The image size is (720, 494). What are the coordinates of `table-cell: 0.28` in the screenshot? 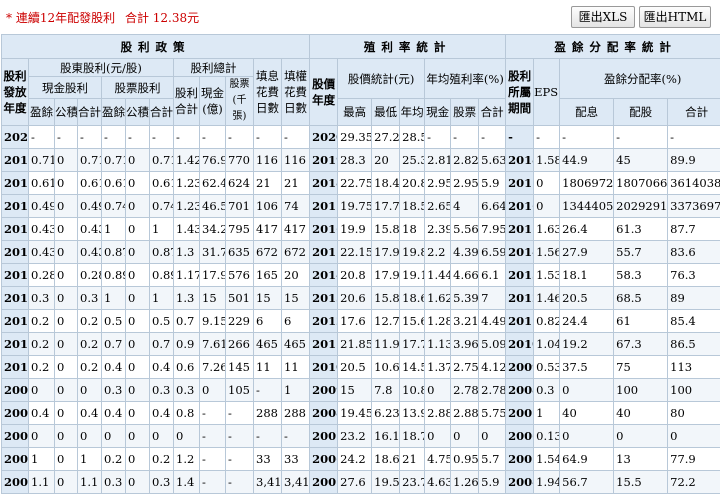 It's located at (90, 275).